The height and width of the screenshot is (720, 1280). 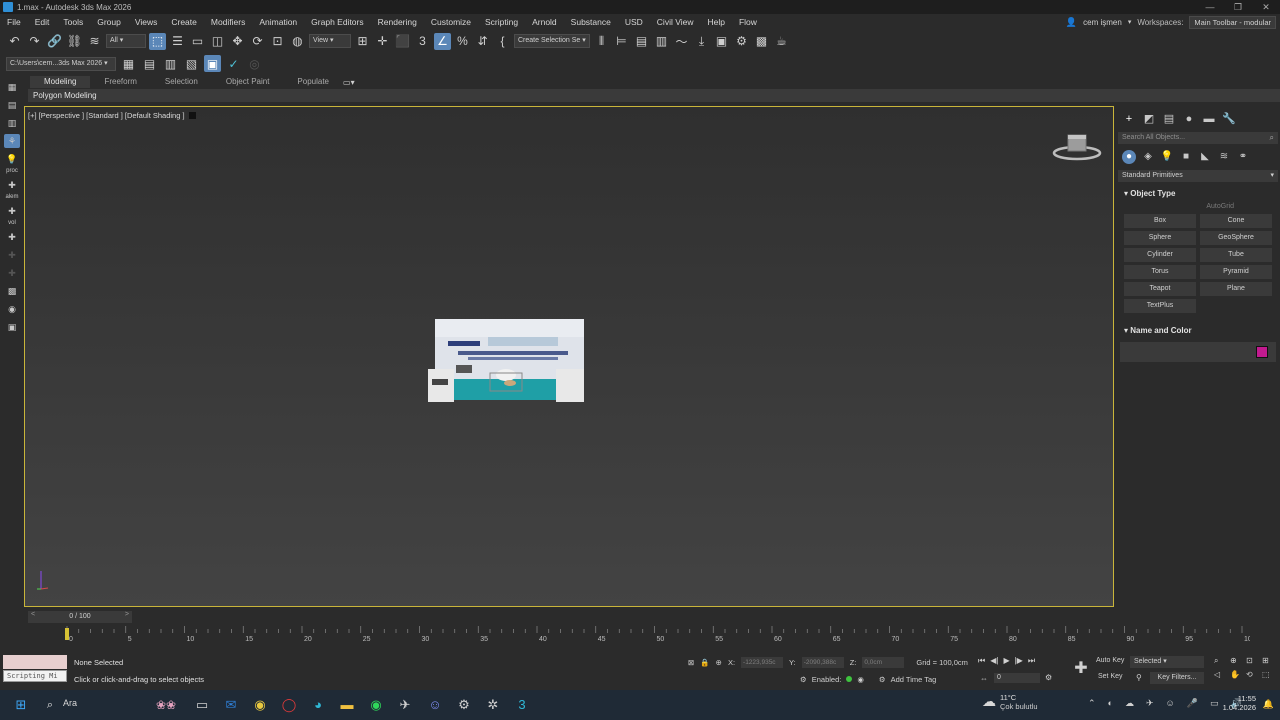 What do you see at coordinates (330, 41) in the screenshot?
I see `reference-coord-dropdown: View ▾` at bounding box center [330, 41].